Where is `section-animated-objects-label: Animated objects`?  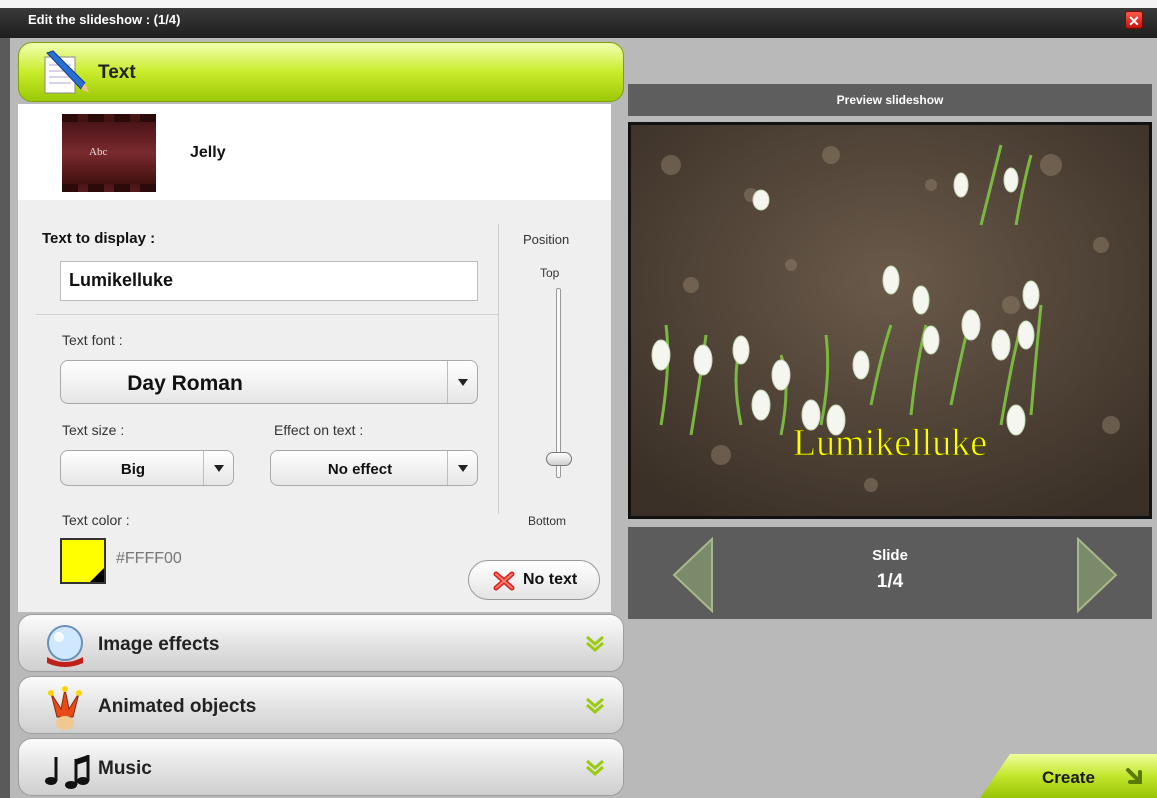 section-animated-objects-label: Animated objects is located at coordinates (177, 706).